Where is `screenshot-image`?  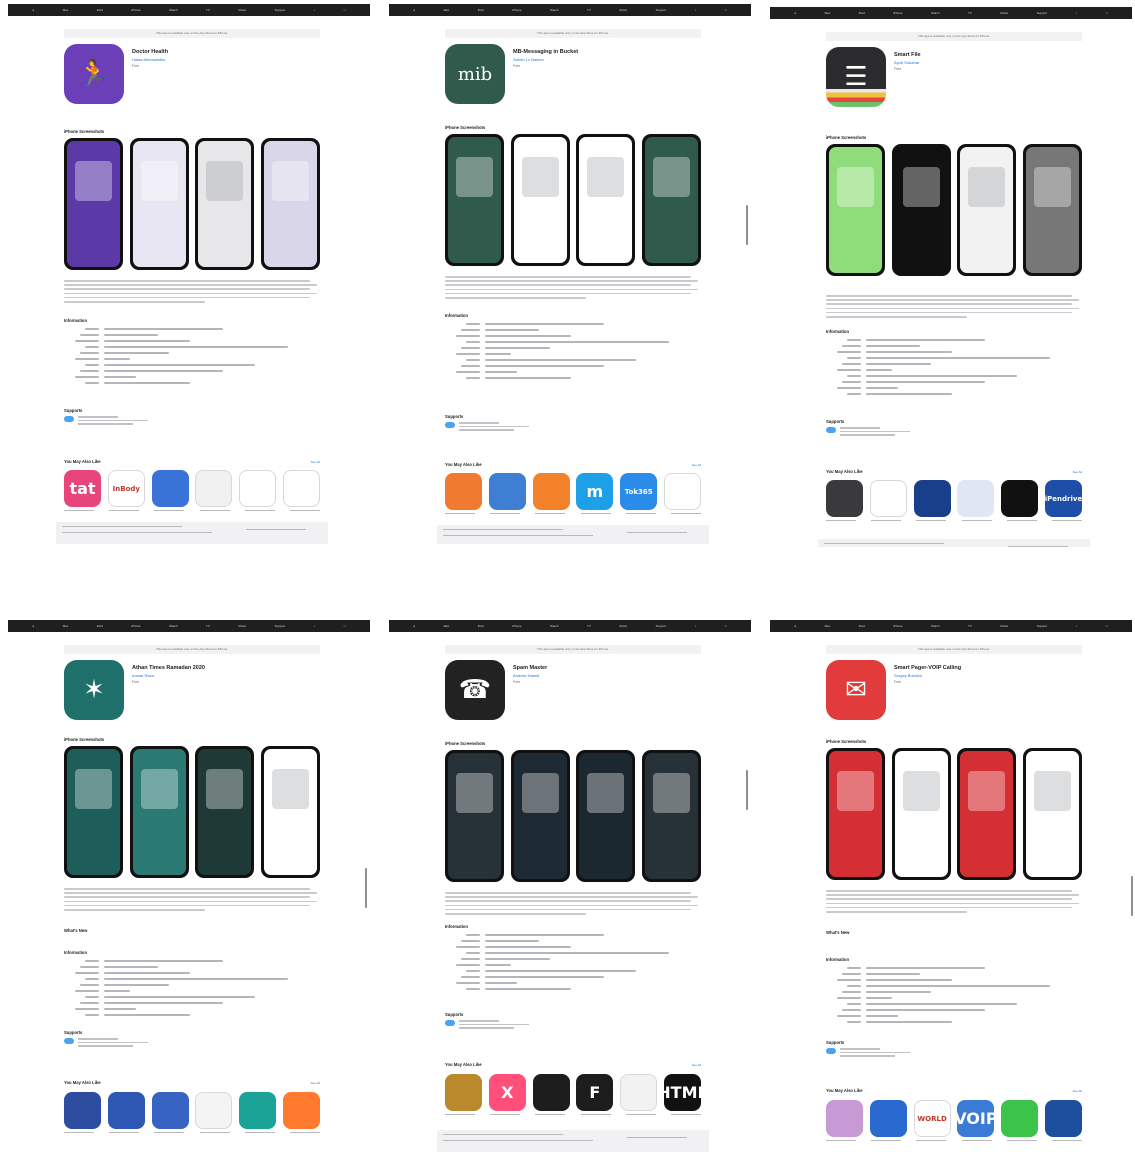
screenshot-image is located at coordinates (1052, 210).